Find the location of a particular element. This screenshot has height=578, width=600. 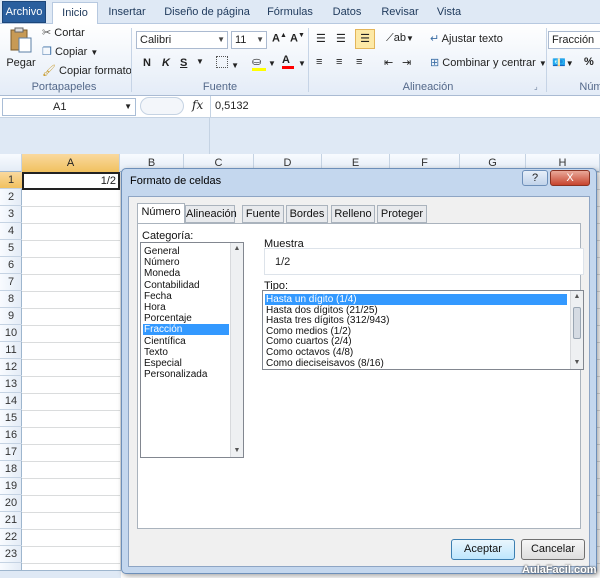

tab-numero: Número is located at coordinates (161, 213).